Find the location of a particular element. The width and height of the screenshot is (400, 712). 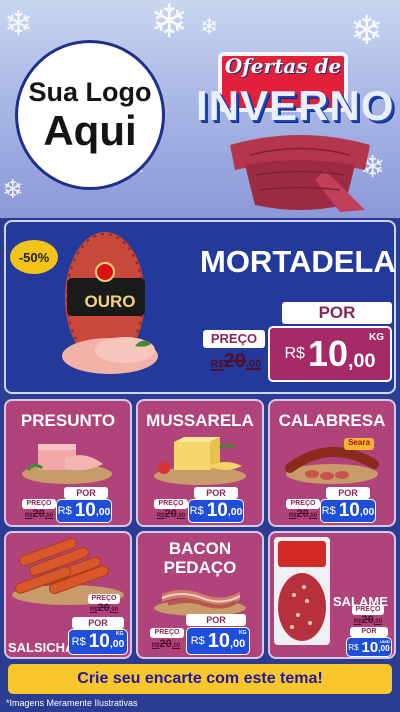

calabresa-old-price: R$20,00 is located at coordinates (303, 514).